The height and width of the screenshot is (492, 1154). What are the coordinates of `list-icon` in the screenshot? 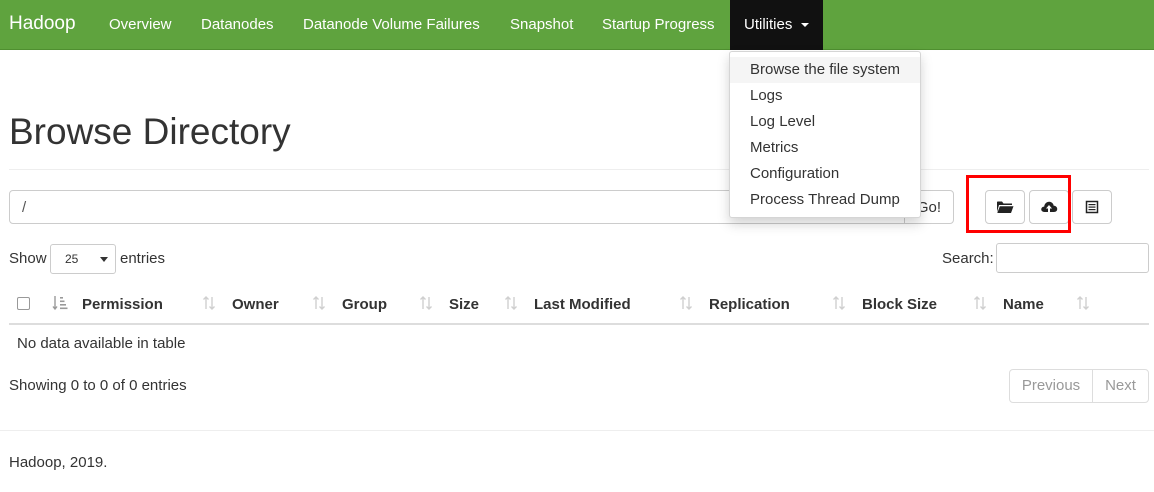 It's located at (1092, 207).